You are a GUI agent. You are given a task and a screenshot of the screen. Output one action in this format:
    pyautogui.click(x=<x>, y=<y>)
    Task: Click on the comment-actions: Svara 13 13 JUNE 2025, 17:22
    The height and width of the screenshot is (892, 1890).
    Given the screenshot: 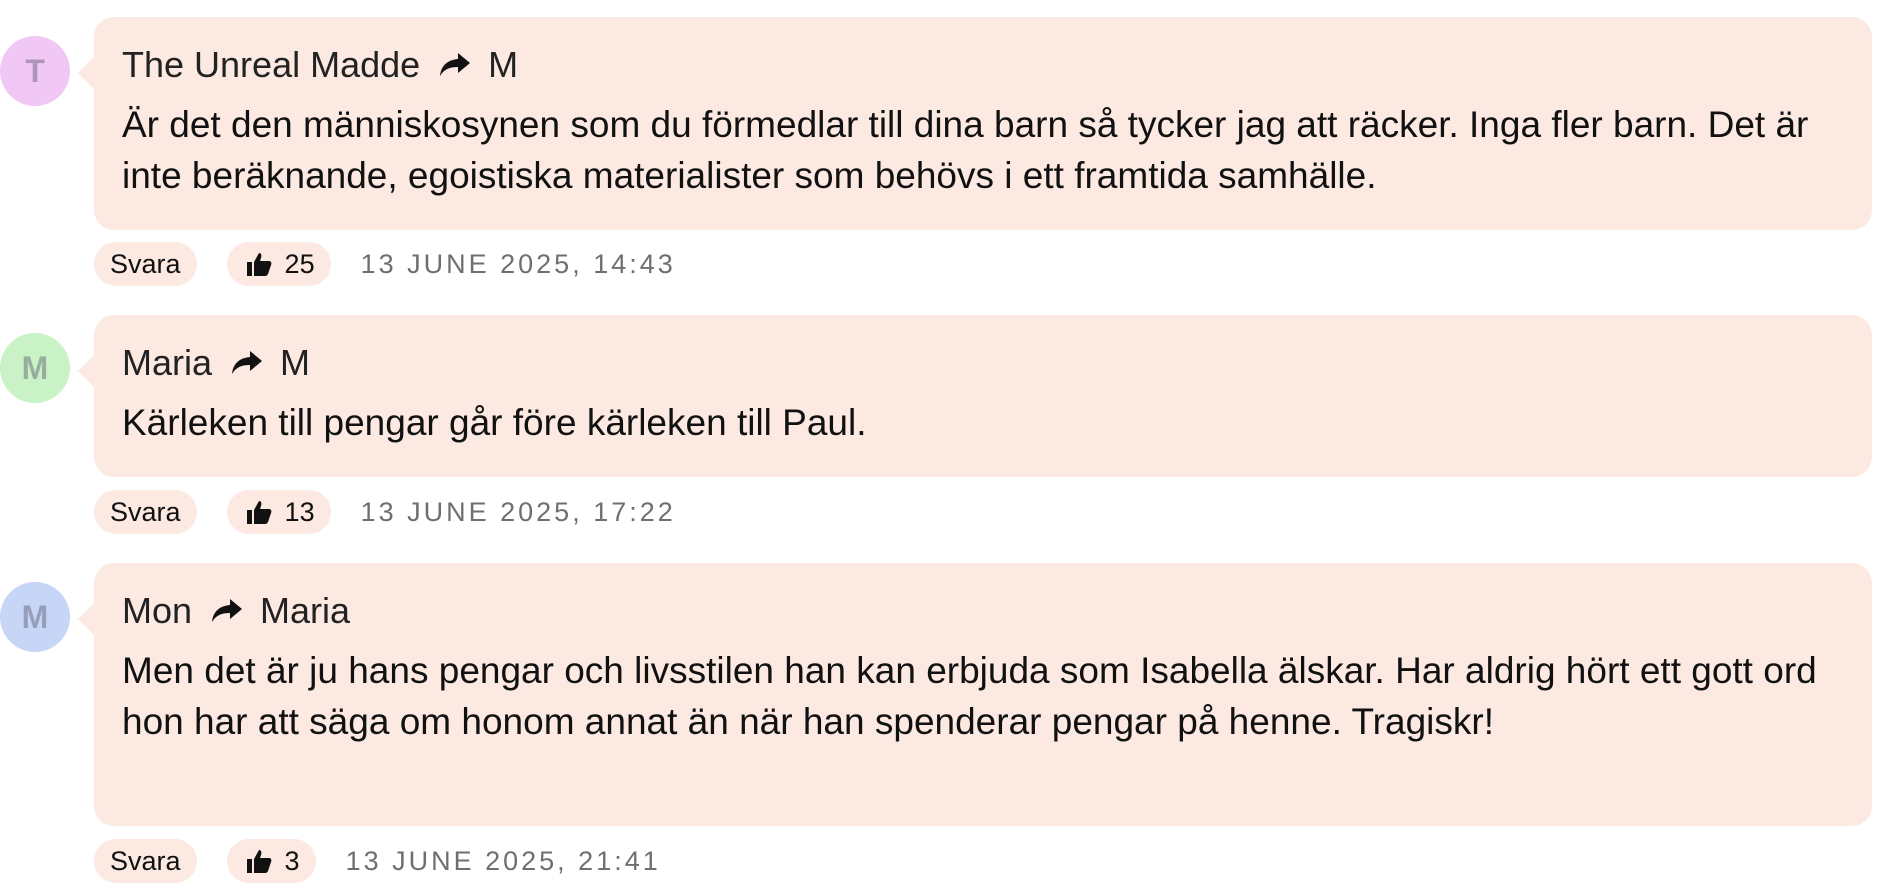 What is the action you would take?
    pyautogui.click(x=385, y=512)
    